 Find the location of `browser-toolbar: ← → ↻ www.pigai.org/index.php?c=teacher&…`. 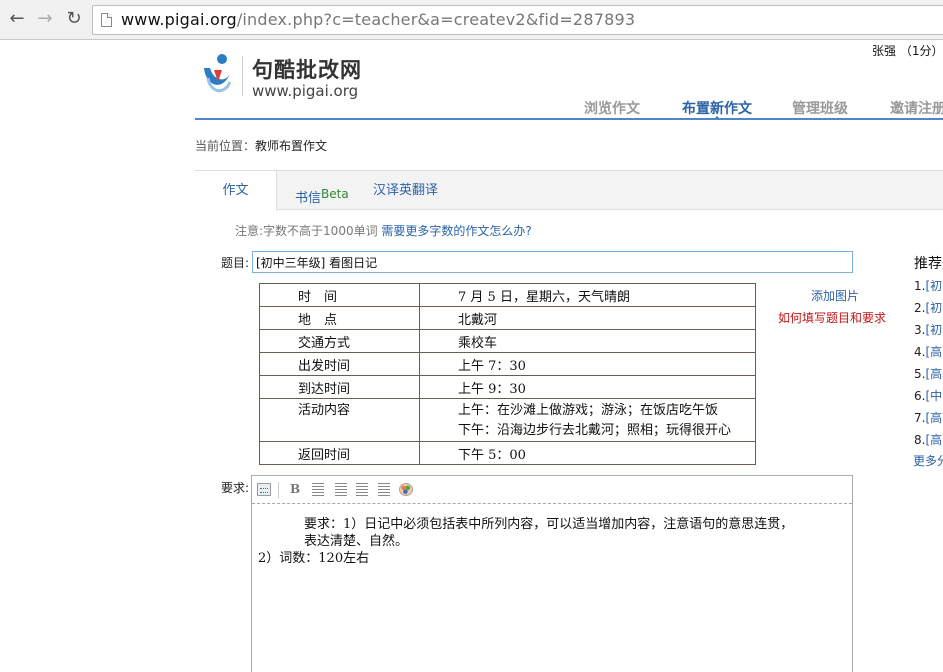

browser-toolbar: ← → ↻ www.pigai.org/index.php?c=teacher&… is located at coordinates (471, 20).